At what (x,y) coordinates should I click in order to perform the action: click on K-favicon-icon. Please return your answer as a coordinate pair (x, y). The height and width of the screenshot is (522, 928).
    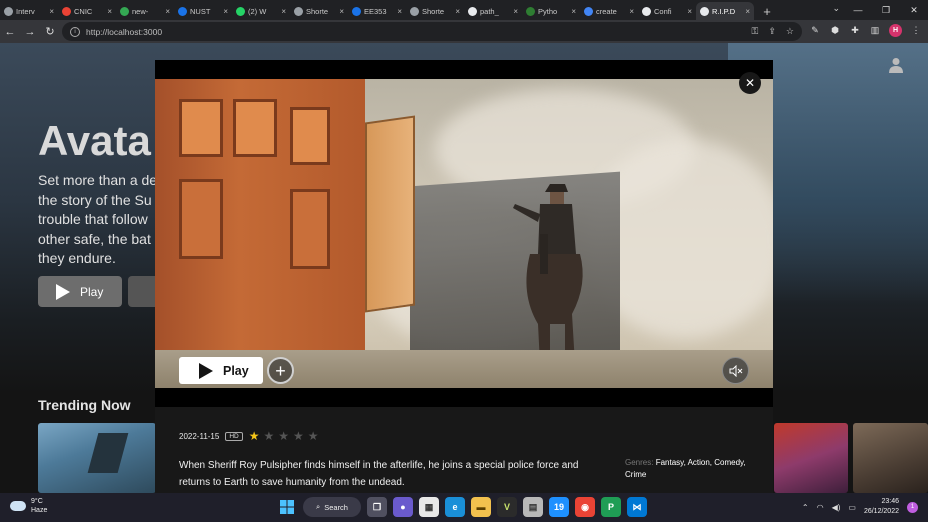
    Looking at the image, I should click on (704, 11).